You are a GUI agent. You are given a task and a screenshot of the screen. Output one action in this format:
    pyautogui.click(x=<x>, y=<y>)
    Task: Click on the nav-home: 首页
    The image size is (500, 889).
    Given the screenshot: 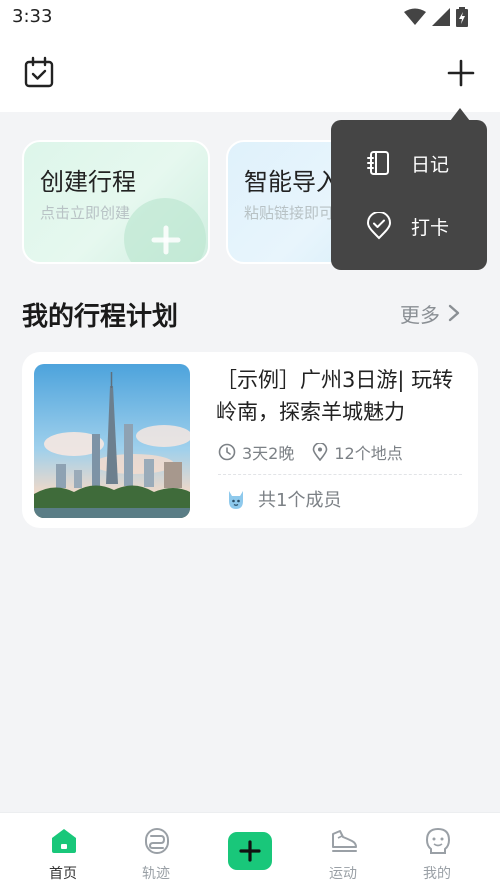 What is the action you would take?
    pyautogui.click(x=63, y=851)
    